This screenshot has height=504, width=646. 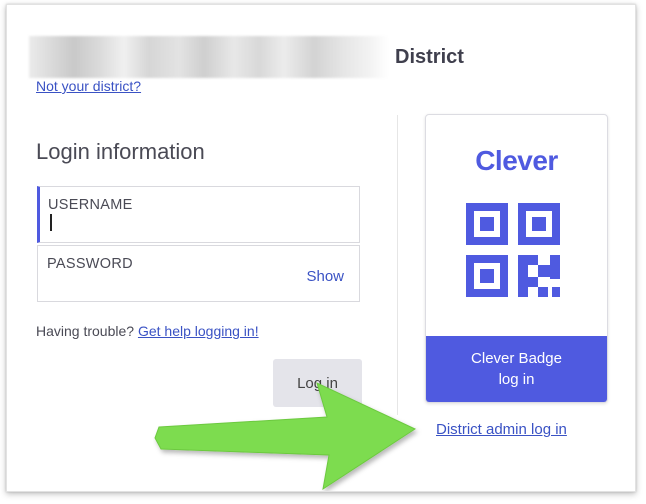 I want to click on redacted-district-name, so click(x=209, y=57).